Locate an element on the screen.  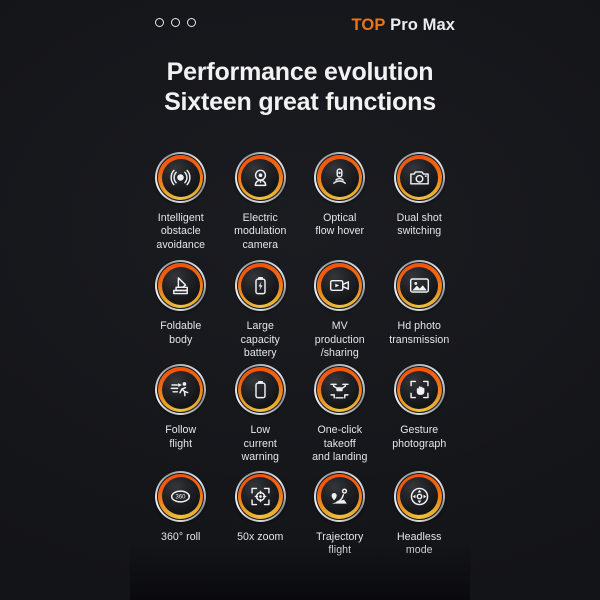
hand-gesture-frame-icon is located at coordinates (419, 389).